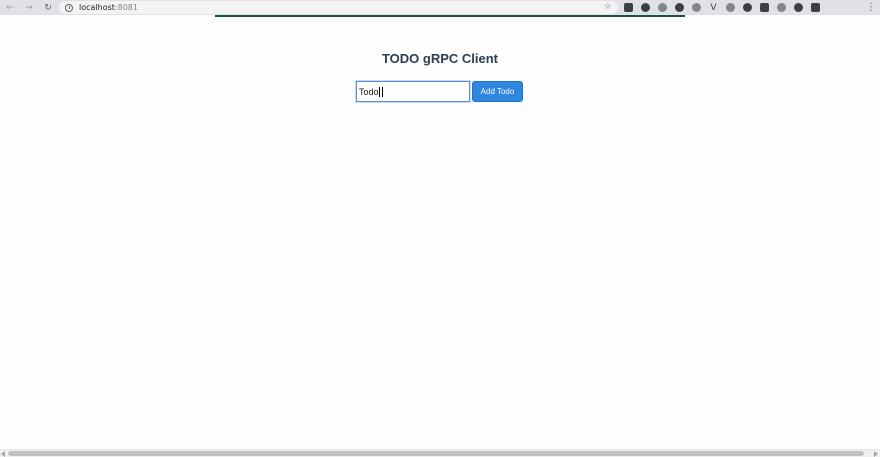 The width and height of the screenshot is (880, 457). What do you see at coordinates (29, 8) in the screenshot?
I see `forward-arrow-icon: →` at bounding box center [29, 8].